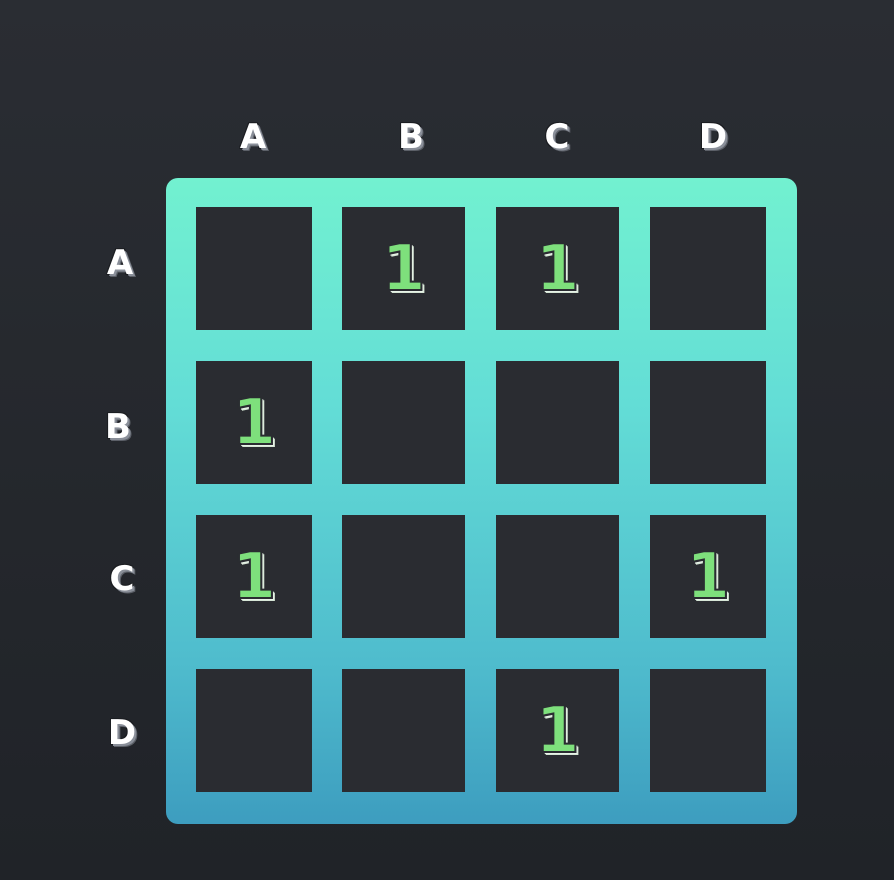 This screenshot has height=880, width=894. I want to click on cell-b-d, so click(708, 422).